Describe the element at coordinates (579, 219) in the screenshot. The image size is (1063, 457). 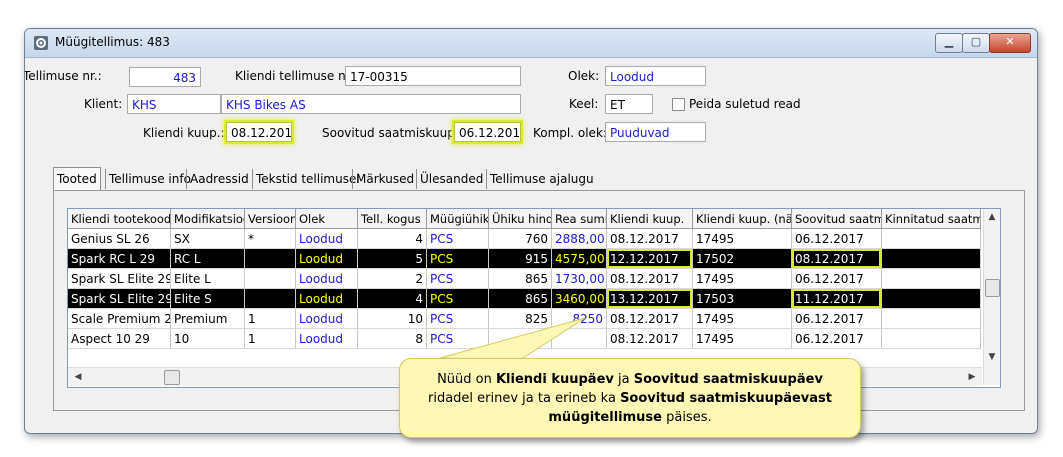
I see `col-header-row-sum: Rea summ` at that location.